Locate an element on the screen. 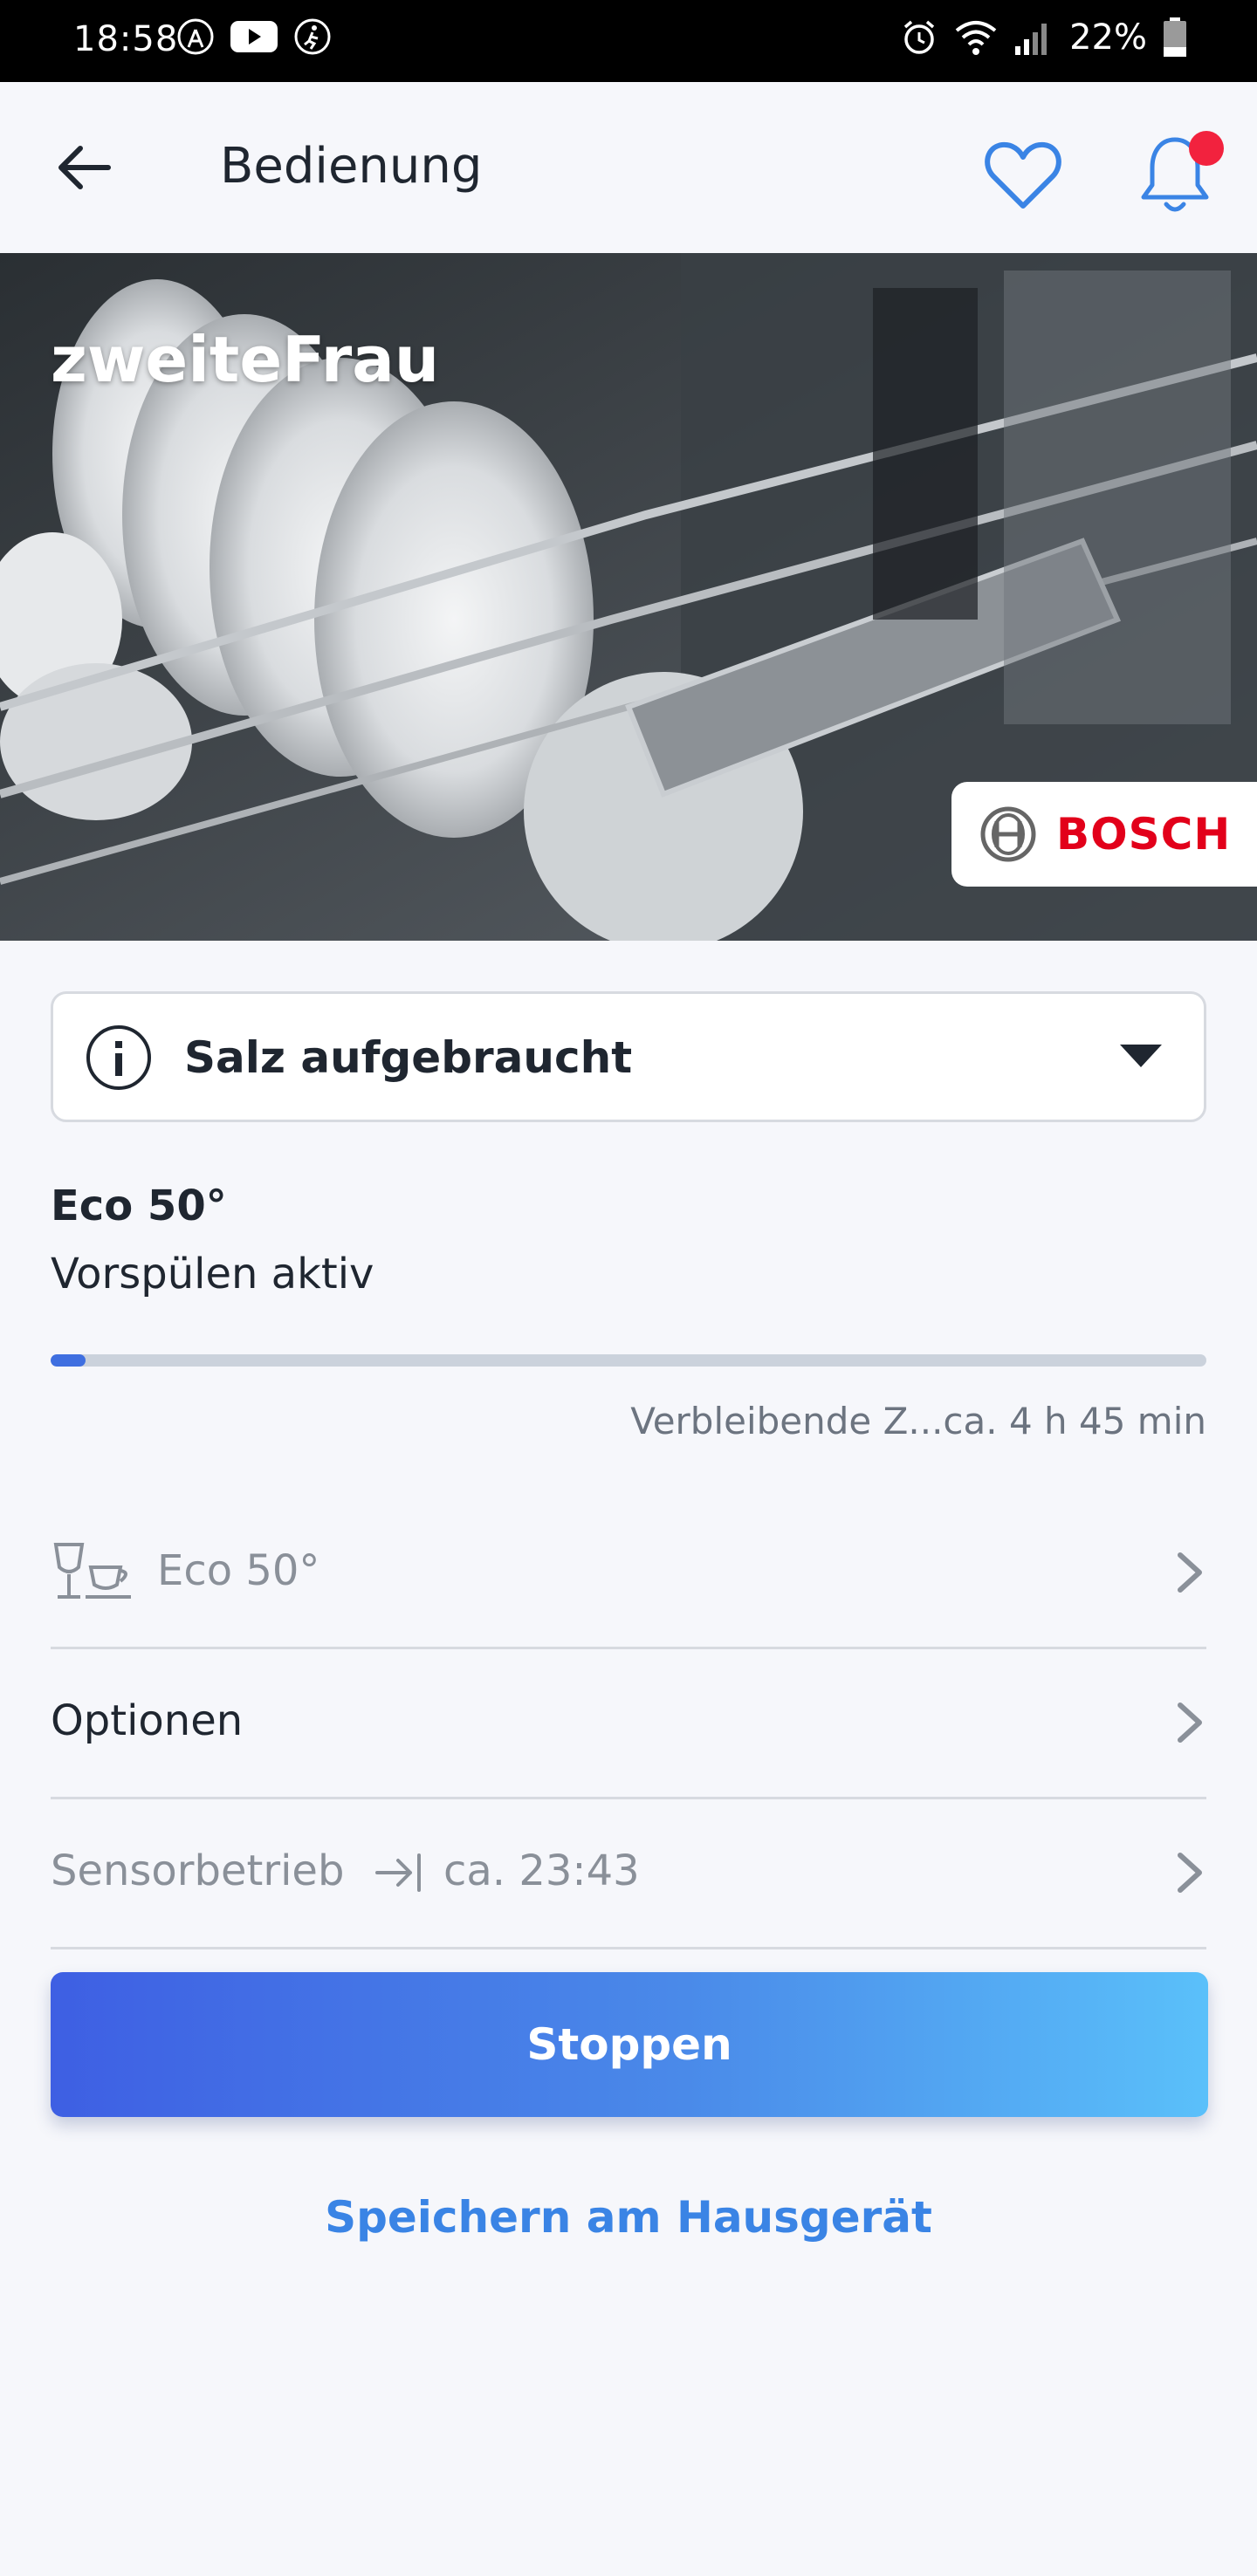 The width and height of the screenshot is (1257, 2576). status-bar: 18:58 22% is located at coordinates (628, 41).